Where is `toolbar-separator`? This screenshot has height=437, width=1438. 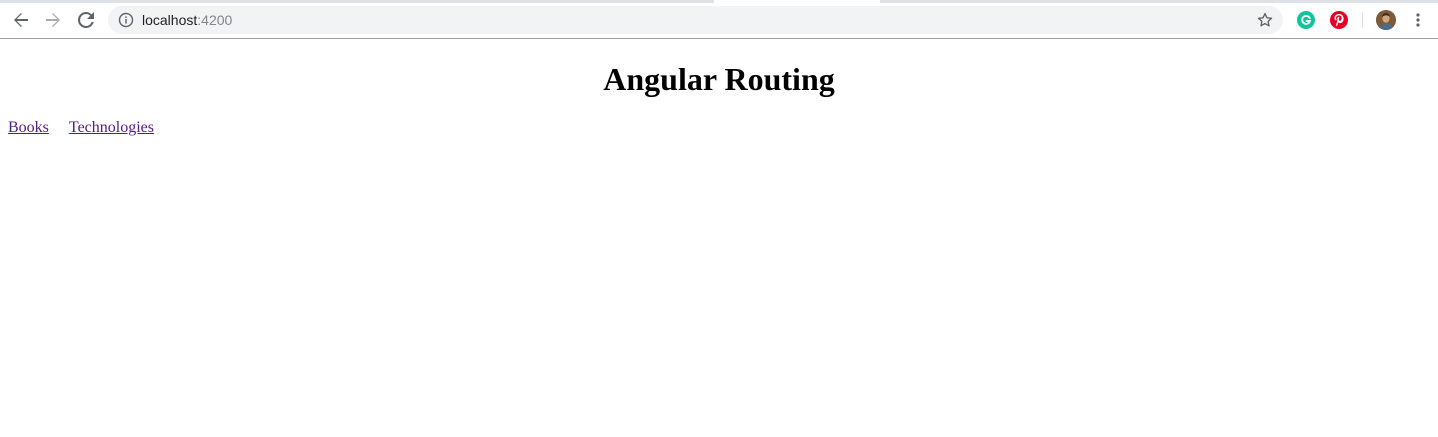 toolbar-separator is located at coordinates (1362, 20).